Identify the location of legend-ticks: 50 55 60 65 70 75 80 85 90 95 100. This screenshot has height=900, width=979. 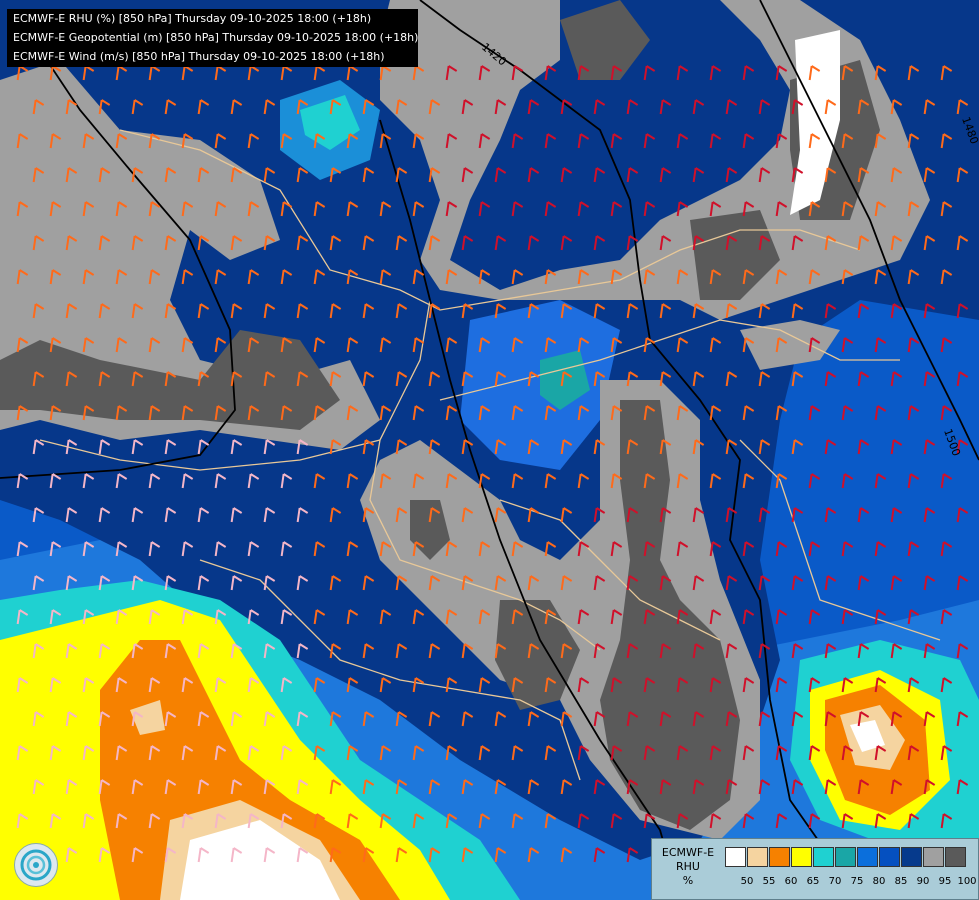
(851, 881).